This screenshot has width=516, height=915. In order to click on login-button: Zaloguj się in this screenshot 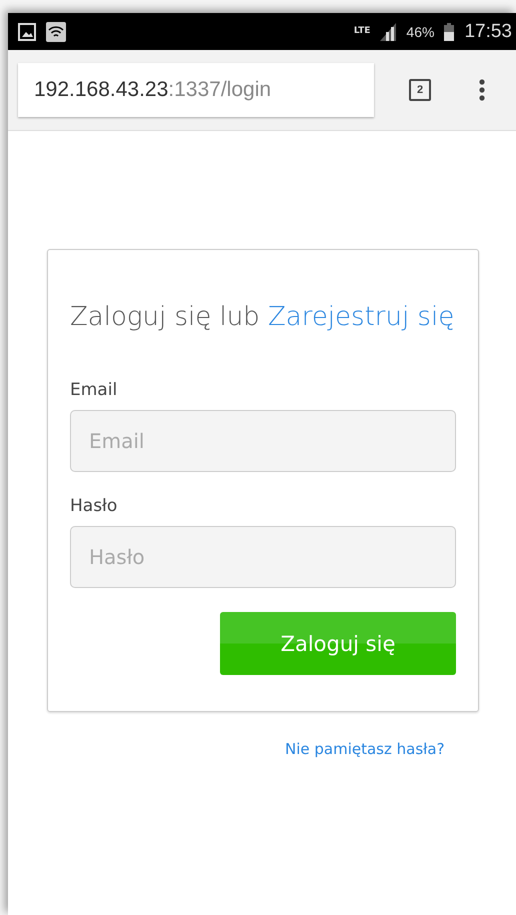, I will do `click(338, 643)`.